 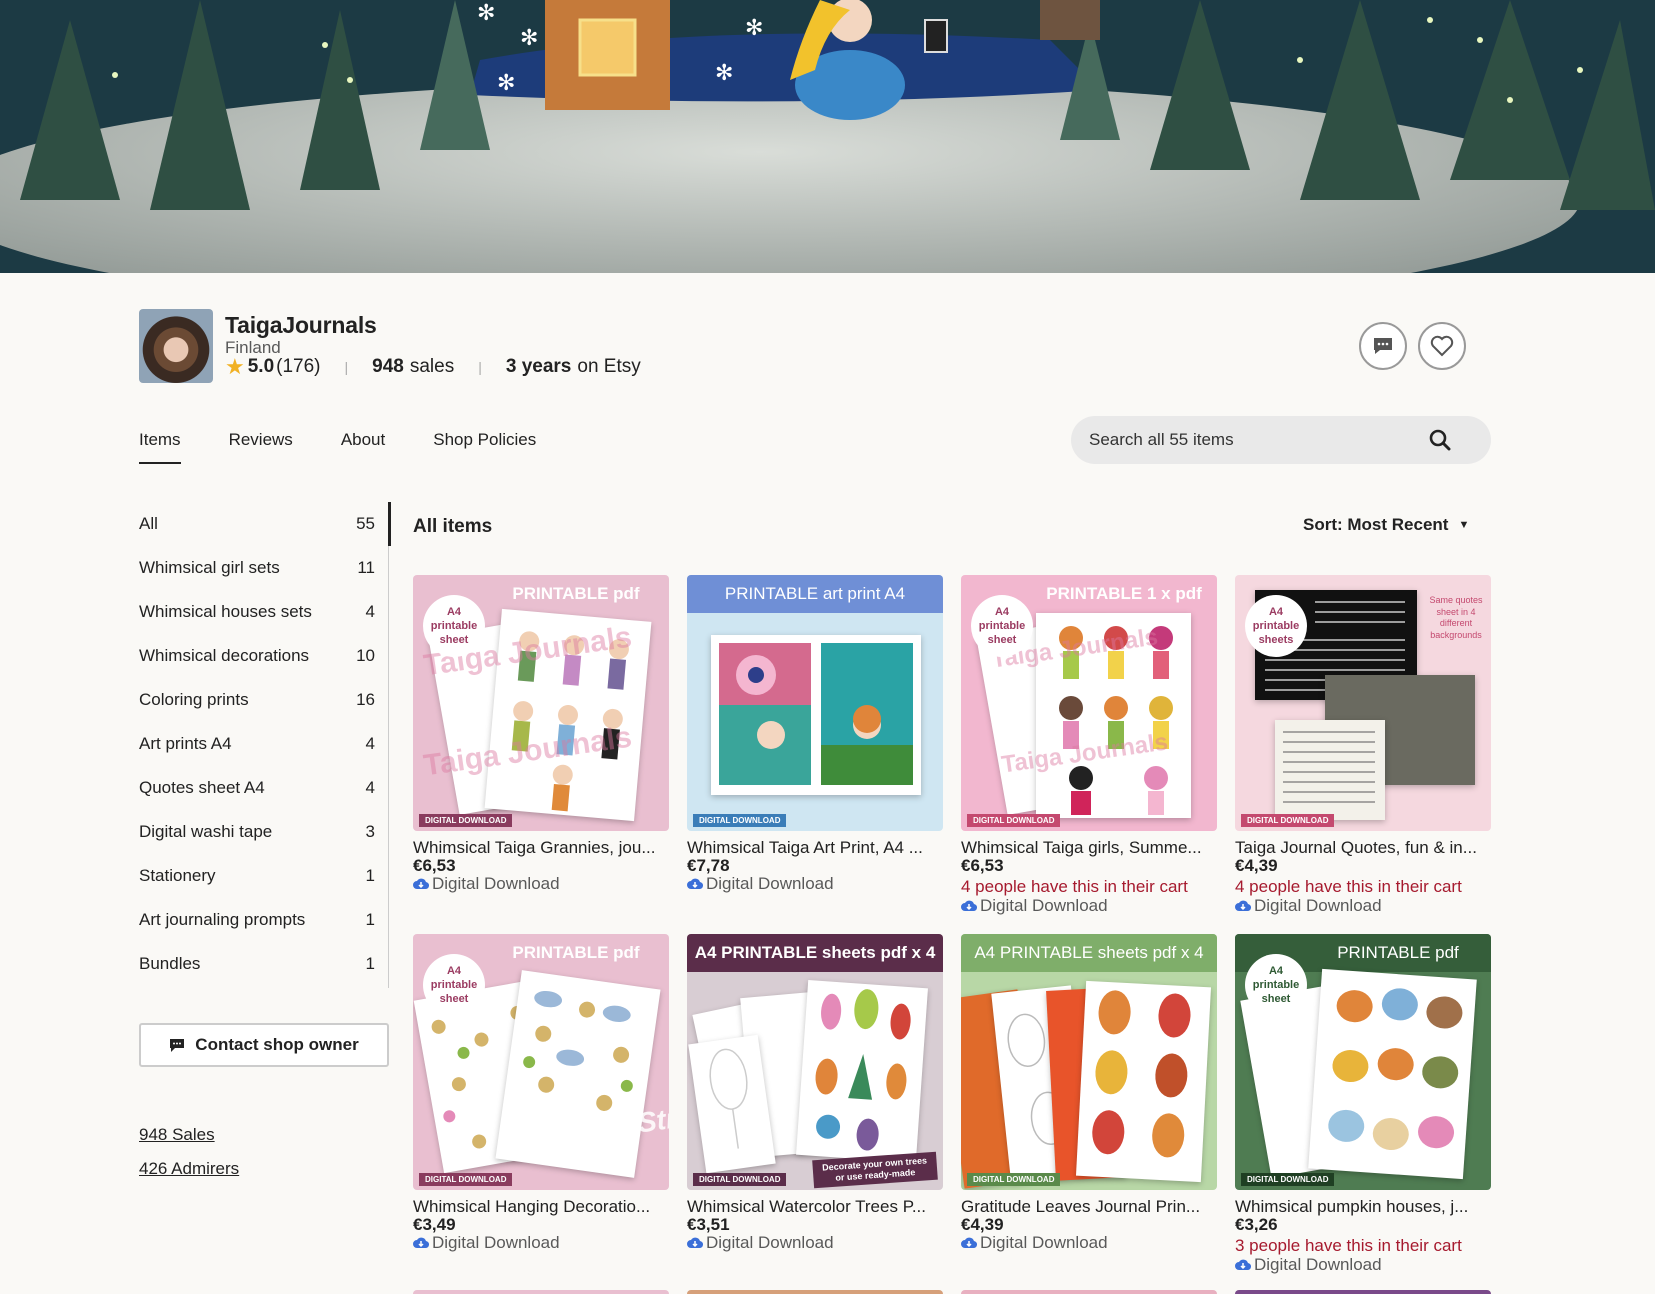 What do you see at coordinates (1376, 524) in the screenshot?
I see `sort-label: Sort: Most Recent` at bounding box center [1376, 524].